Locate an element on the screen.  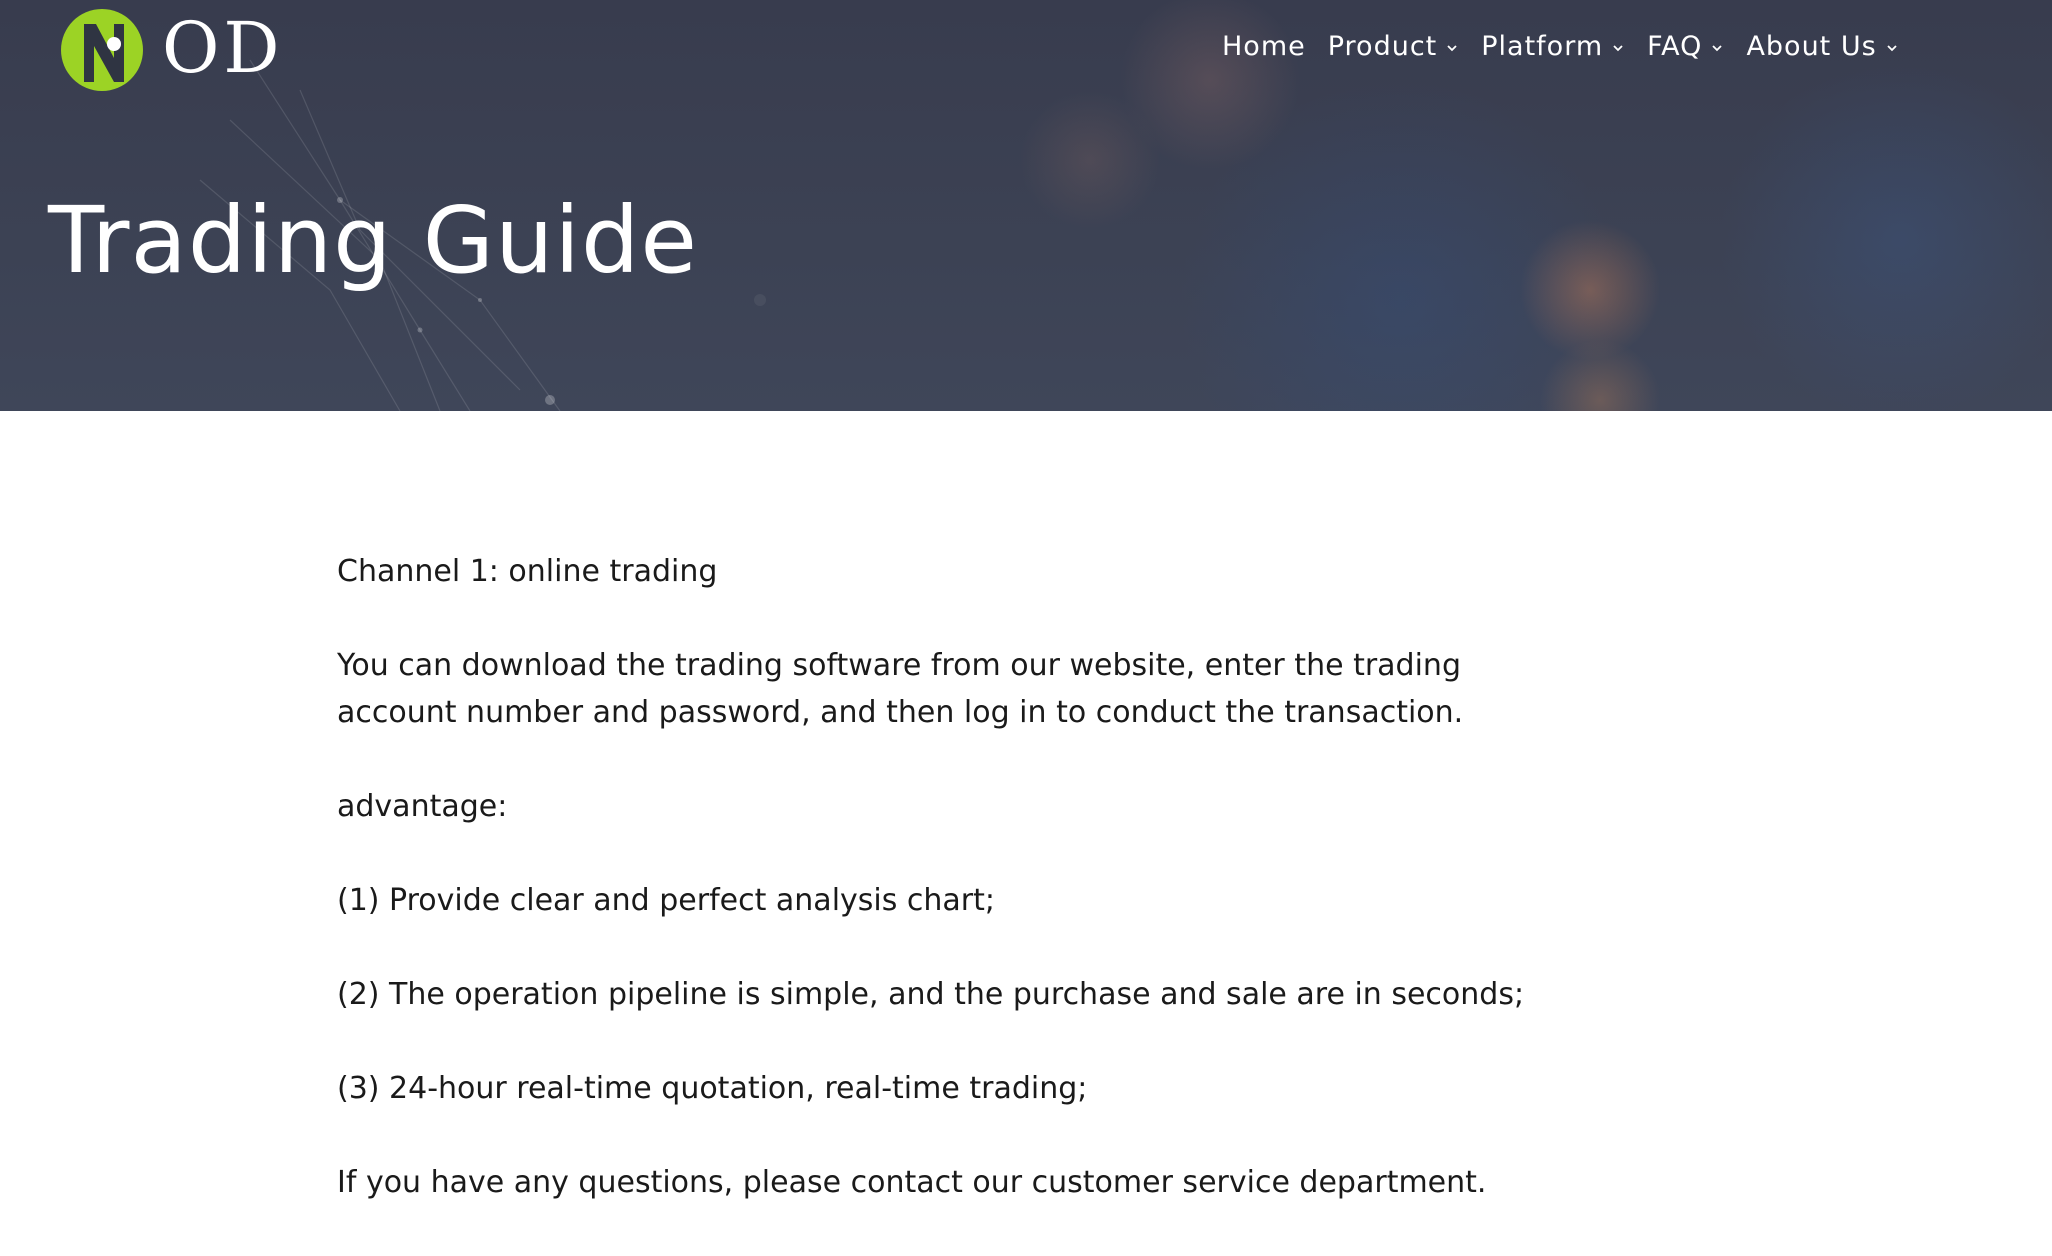
nav-item-about-us: About Us is located at coordinates (1822, 46).